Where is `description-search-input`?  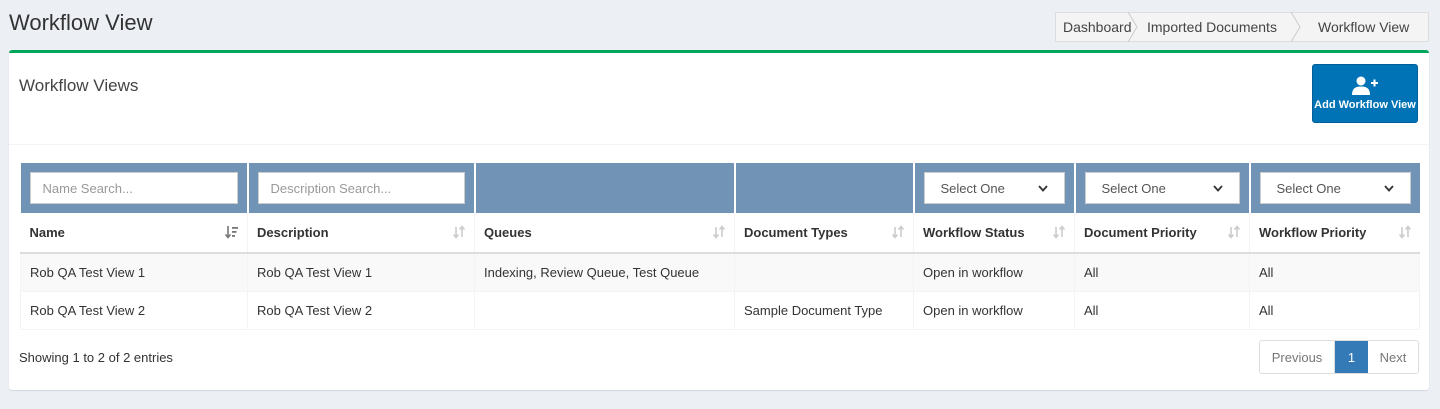
description-search-input is located at coordinates (361, 188).